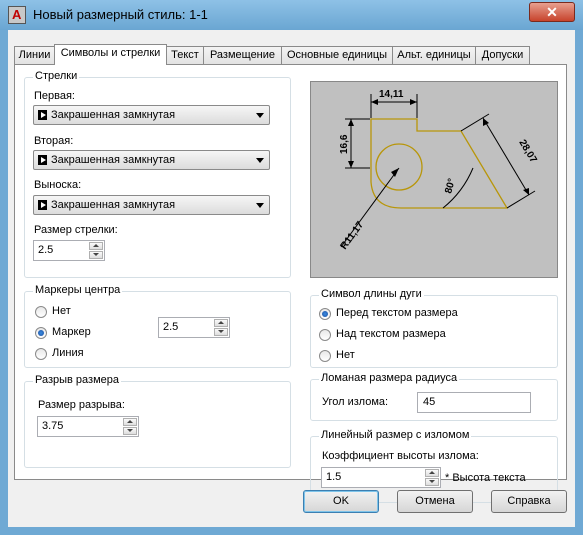 Image resolution: width=583 pixels, height=535 pixels. I want to click on linear-jog-group-title: Линейный размер с изломом, so click(395, 435).